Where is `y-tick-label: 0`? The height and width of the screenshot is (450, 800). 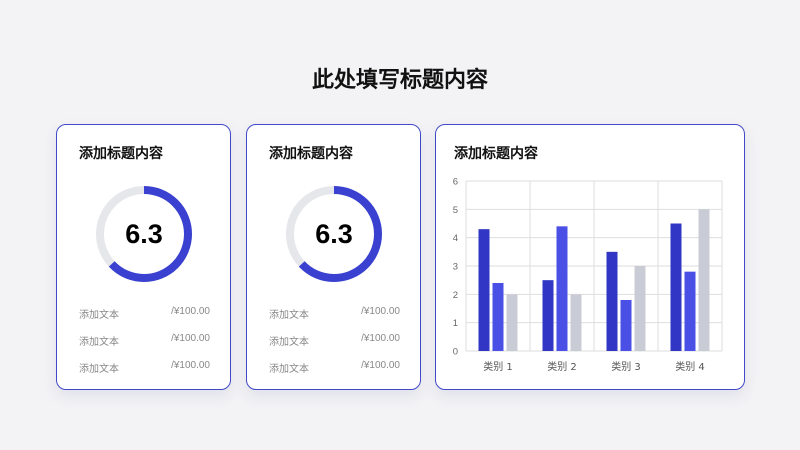 y-tick-label: 0 is located at coordinates (455, 352).